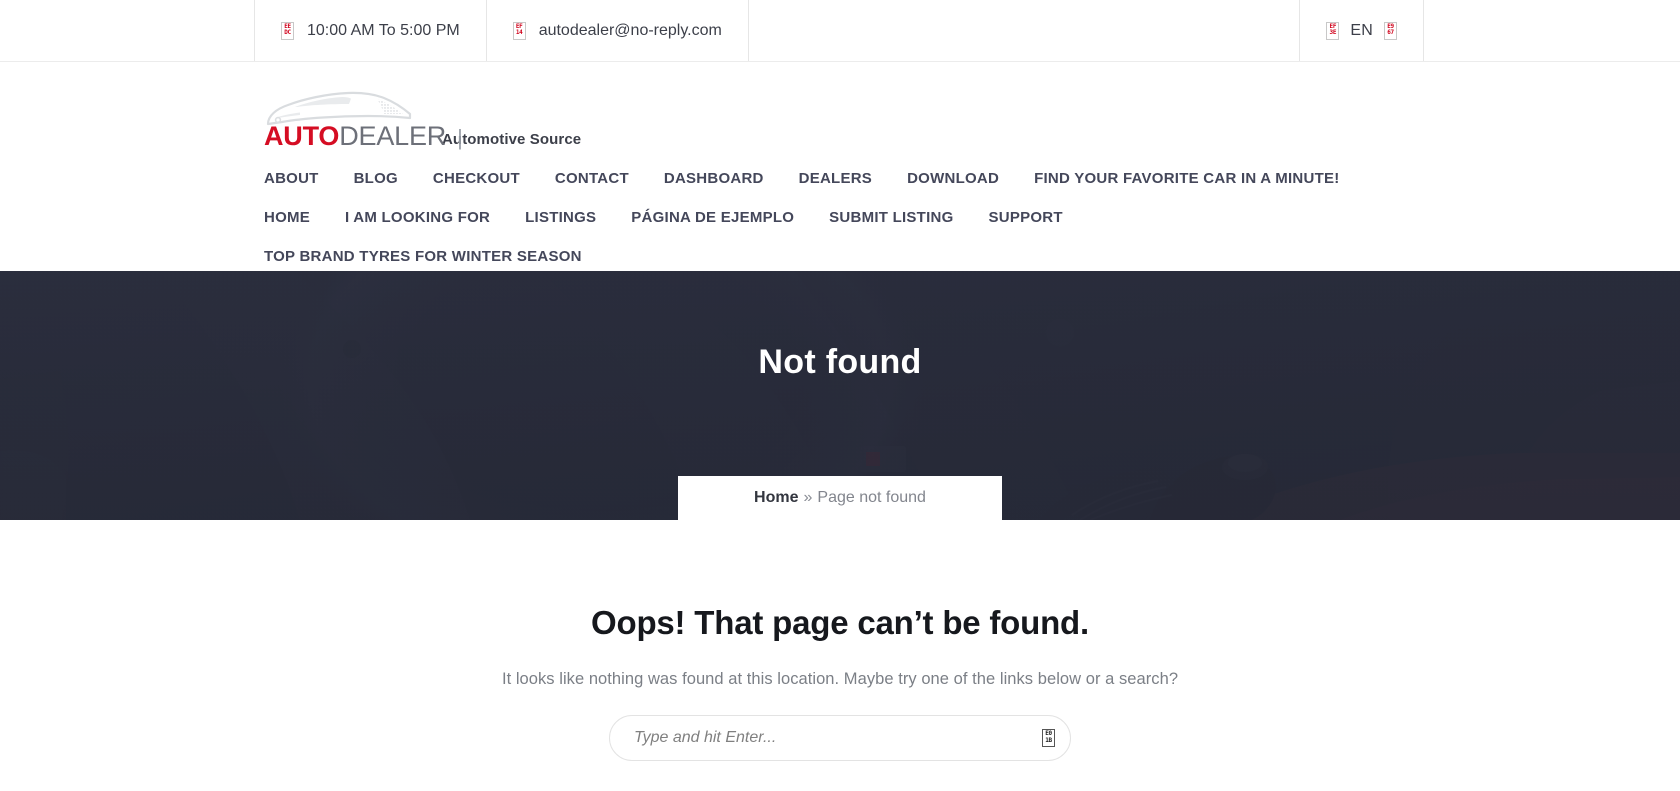 The width and height of the screenshot is (1680, 791). I want to click on clock-icon: EE DC, so click(287, 30).